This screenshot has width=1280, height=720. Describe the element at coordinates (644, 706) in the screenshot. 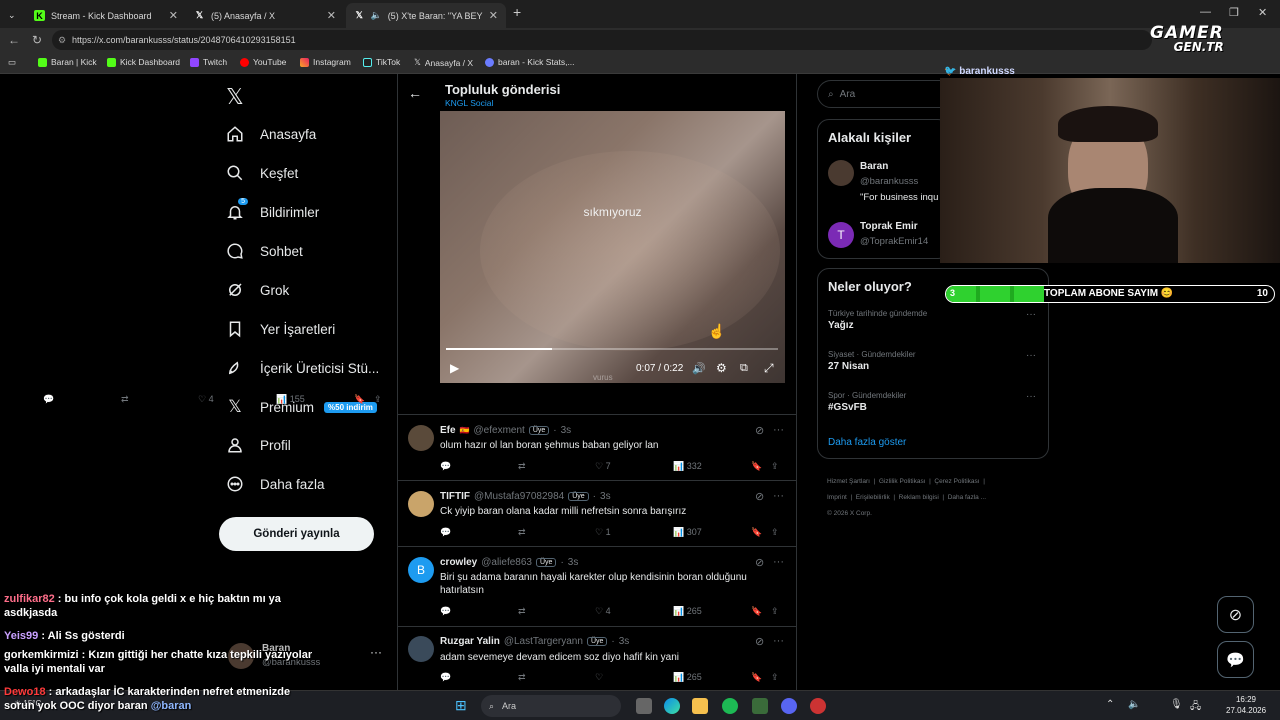

I see `task-view-icon` at that location.